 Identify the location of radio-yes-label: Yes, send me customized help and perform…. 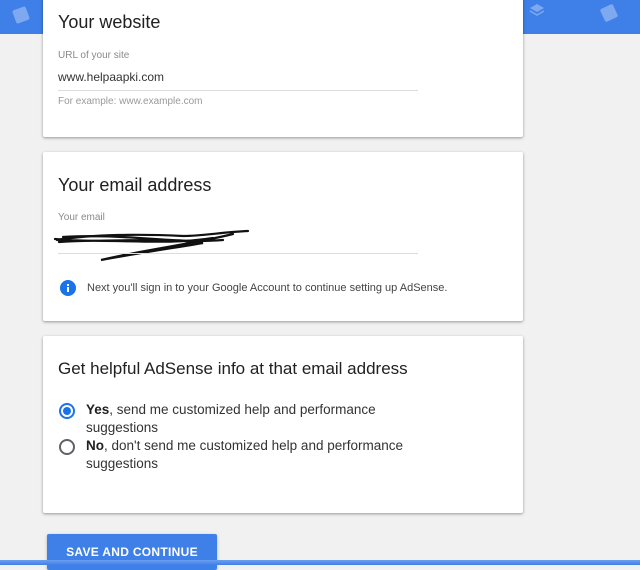
(266, 419).